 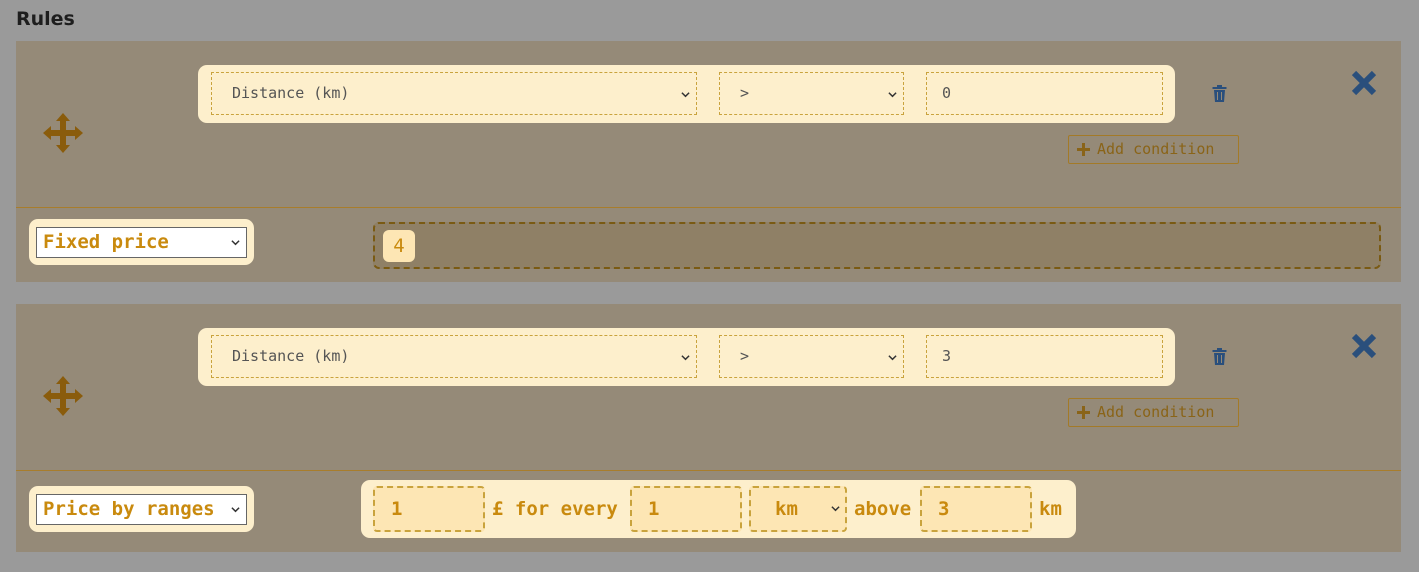 What do you see at coordinates (686, 509) in the screenshot?
I see `range-step-input: 1` at bounding box center [686, 509].